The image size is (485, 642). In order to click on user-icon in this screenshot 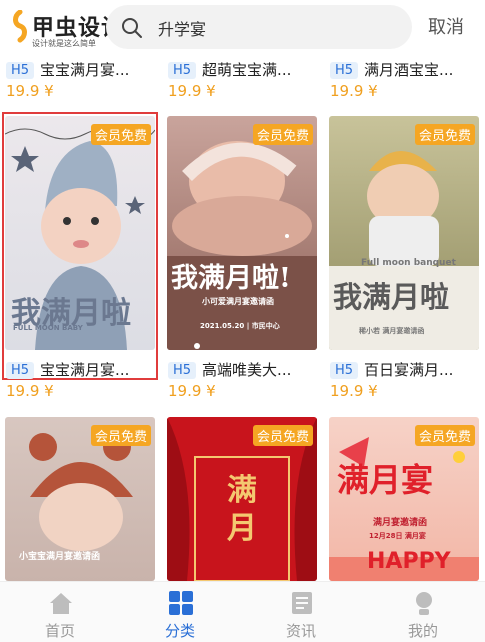, I will do `click(424, 603)`.